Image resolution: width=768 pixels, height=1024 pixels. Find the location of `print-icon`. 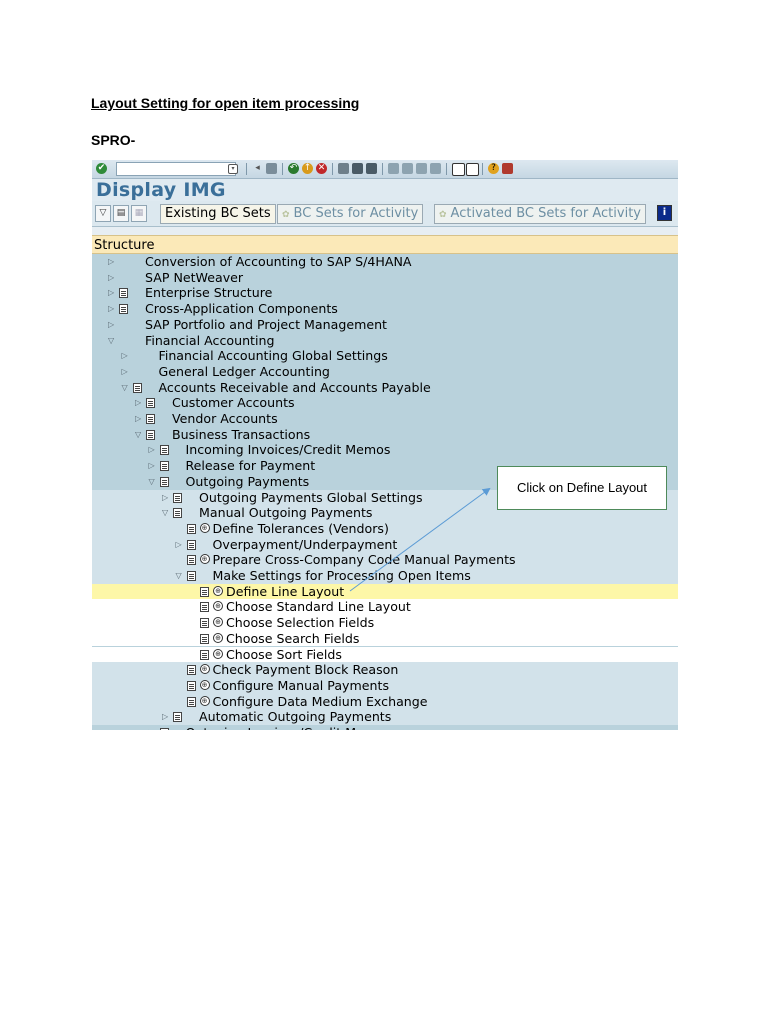

print-icon is located at coordinates (343, 168).